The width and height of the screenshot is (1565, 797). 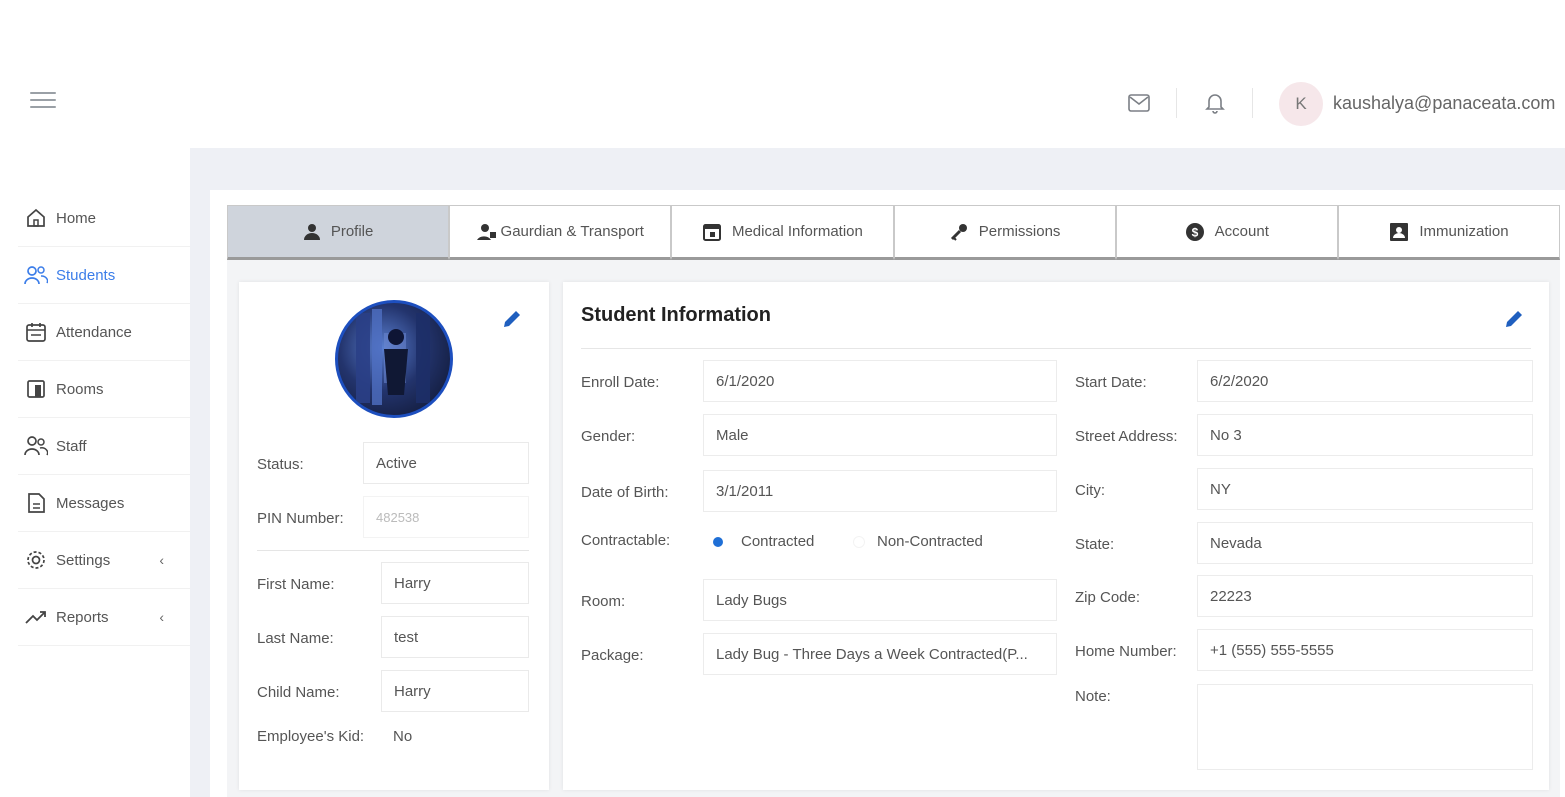 I want to click on date-of-birth-field: 3/1/2011, so click(x=880, y=491).